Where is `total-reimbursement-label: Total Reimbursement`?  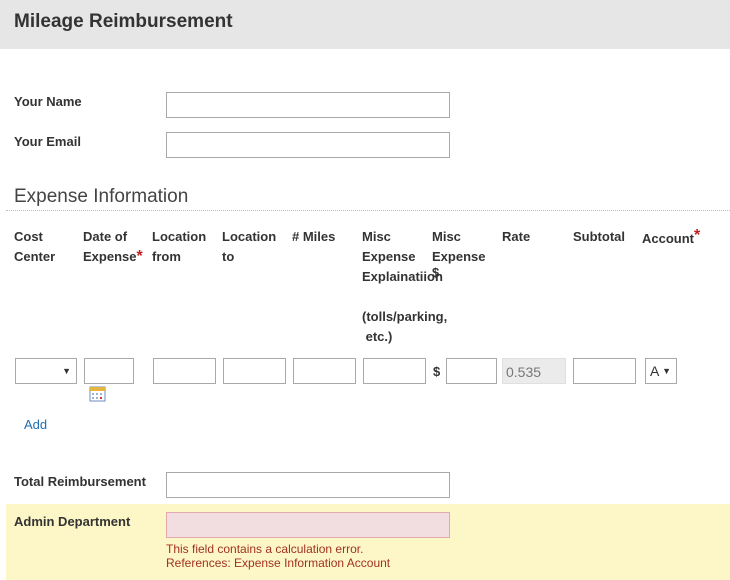
total-reimbursement-label: Total Reimbursement is located at coordinates (80, 481).